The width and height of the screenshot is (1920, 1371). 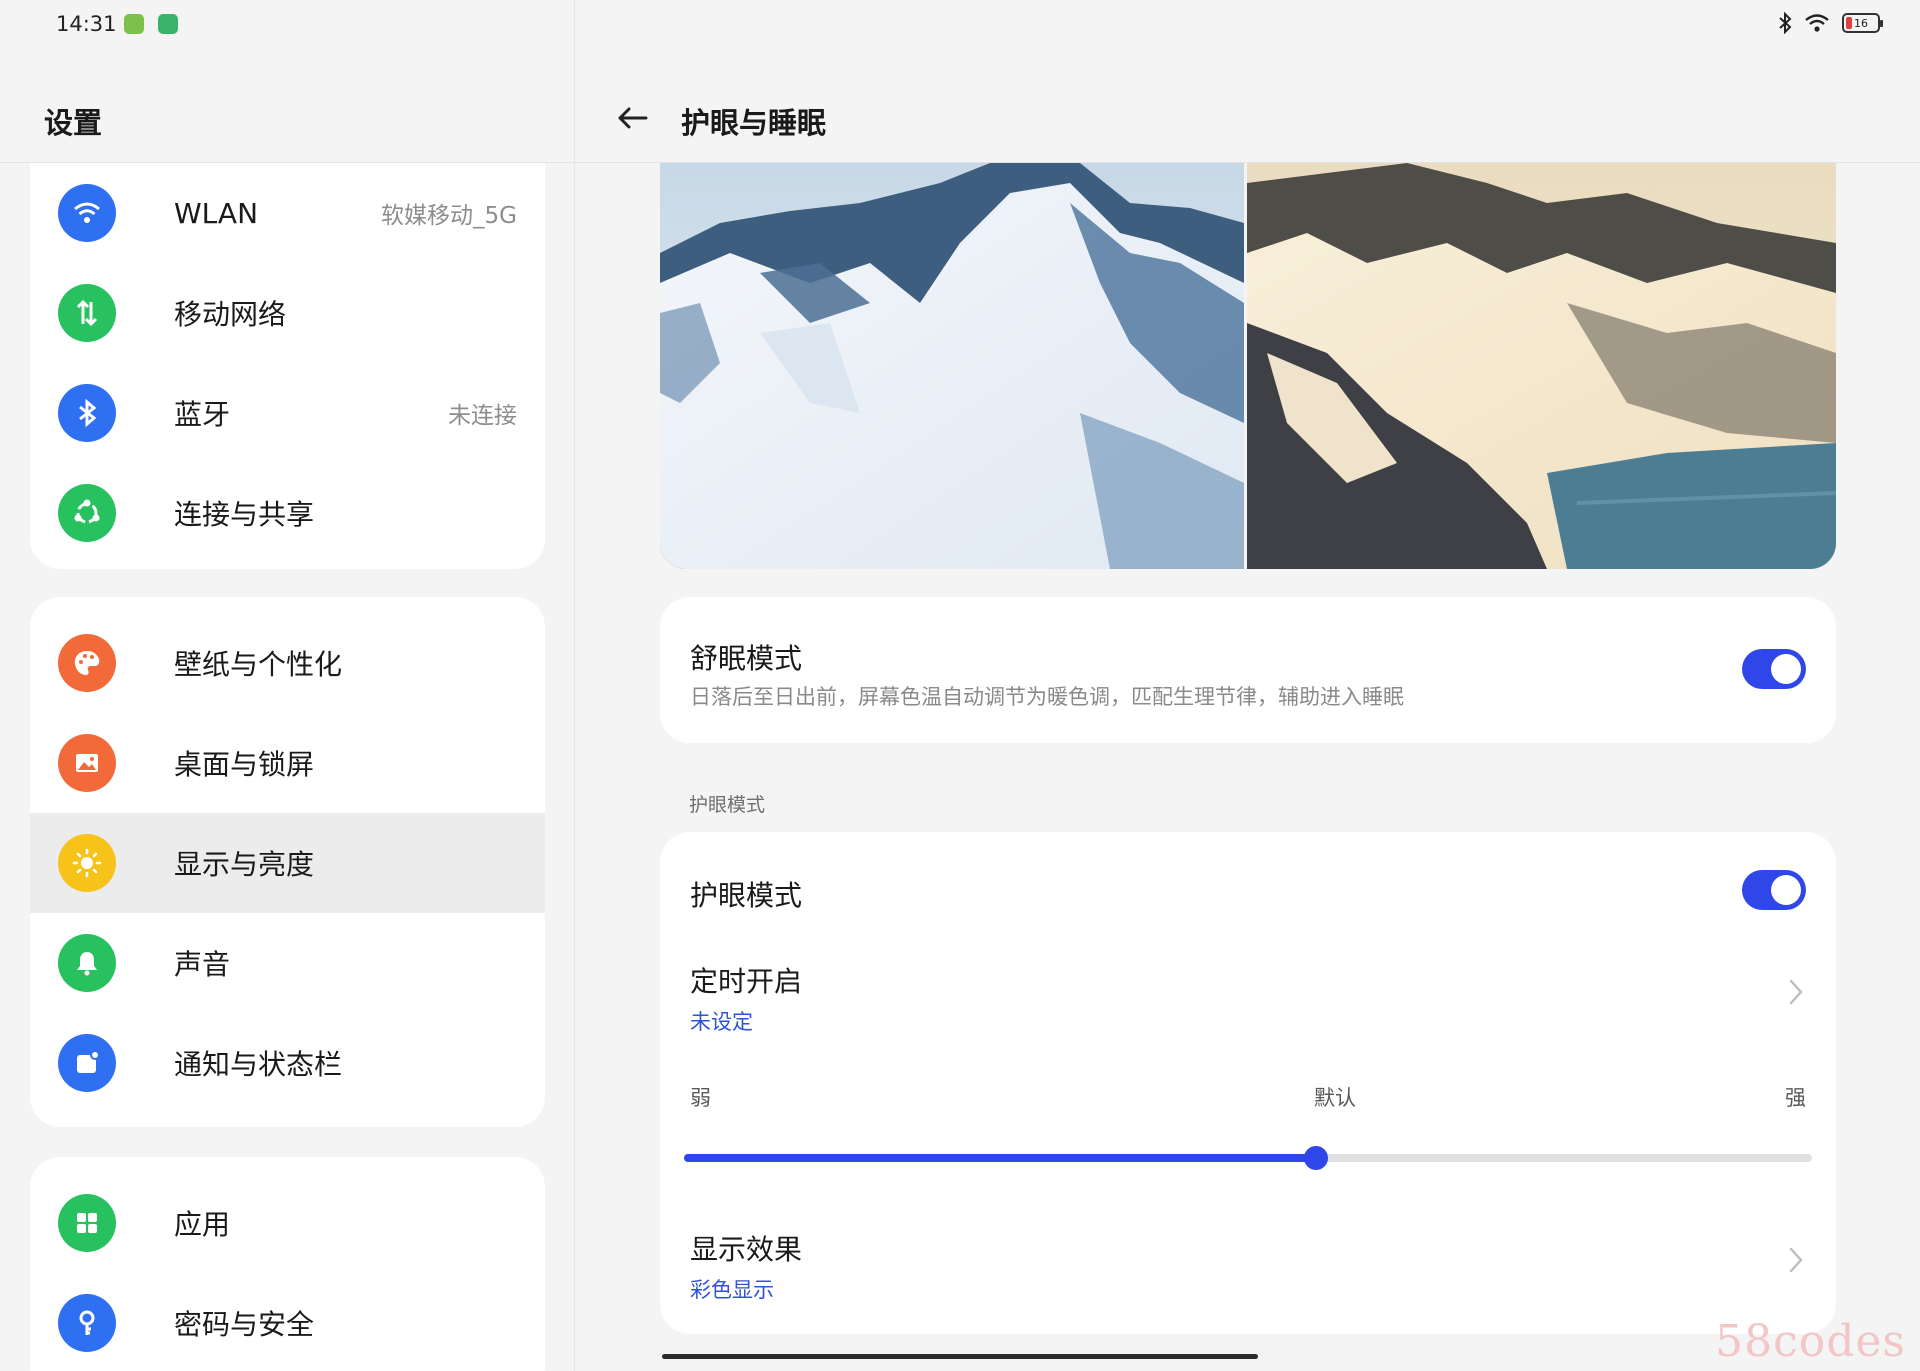 I want to click on eye-mode-title: 护眼模式, so click(x=746, y=895).